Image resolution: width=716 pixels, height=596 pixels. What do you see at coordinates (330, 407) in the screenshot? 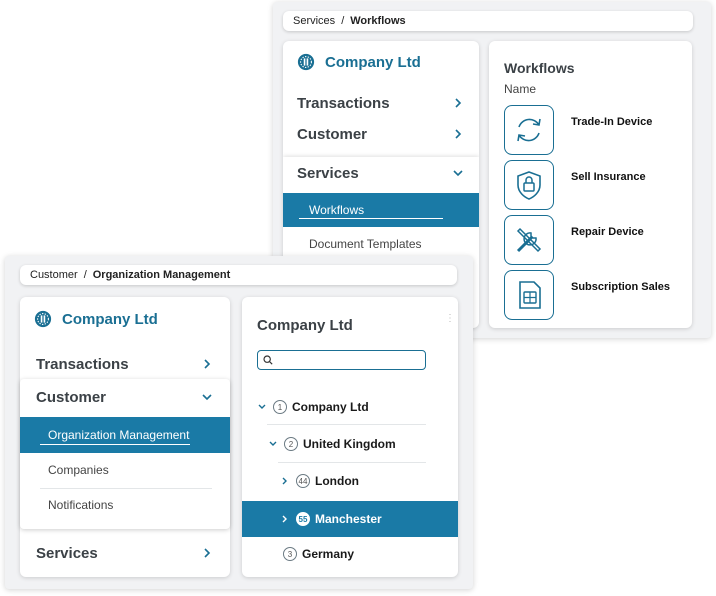
I see `node-label: Company Ltd` at bounding box center [330, 407].